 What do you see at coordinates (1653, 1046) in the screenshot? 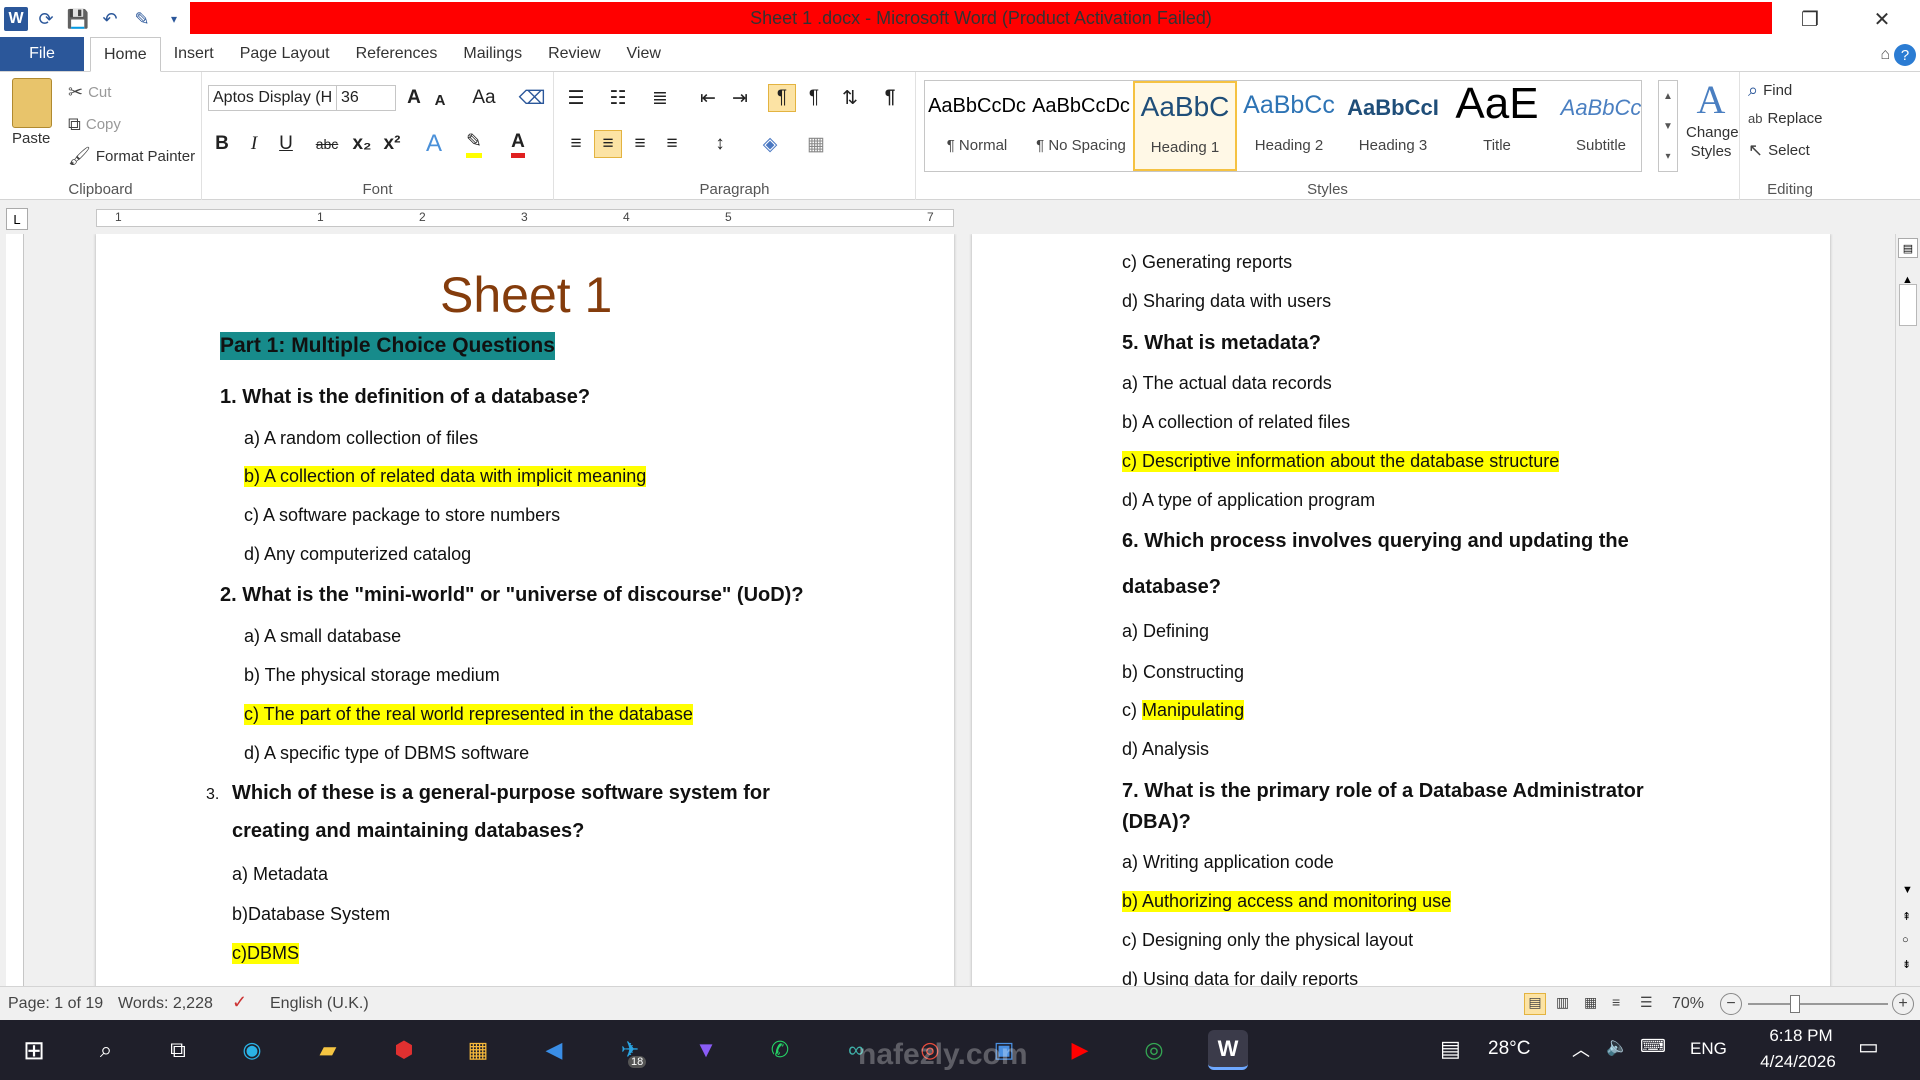
I see `keyboard-icon: ⌨` at bounding box center [1653, 1046].